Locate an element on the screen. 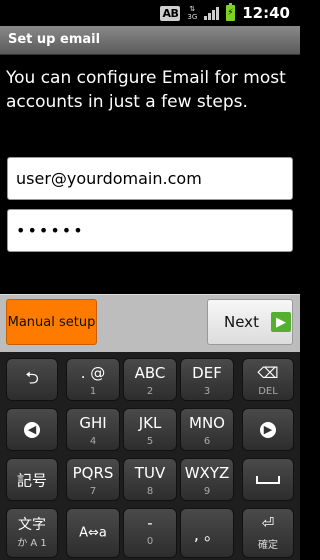 This screenshot has width=320, height=560. enter-icon: ⏎ is located at coordinates (268, 523).